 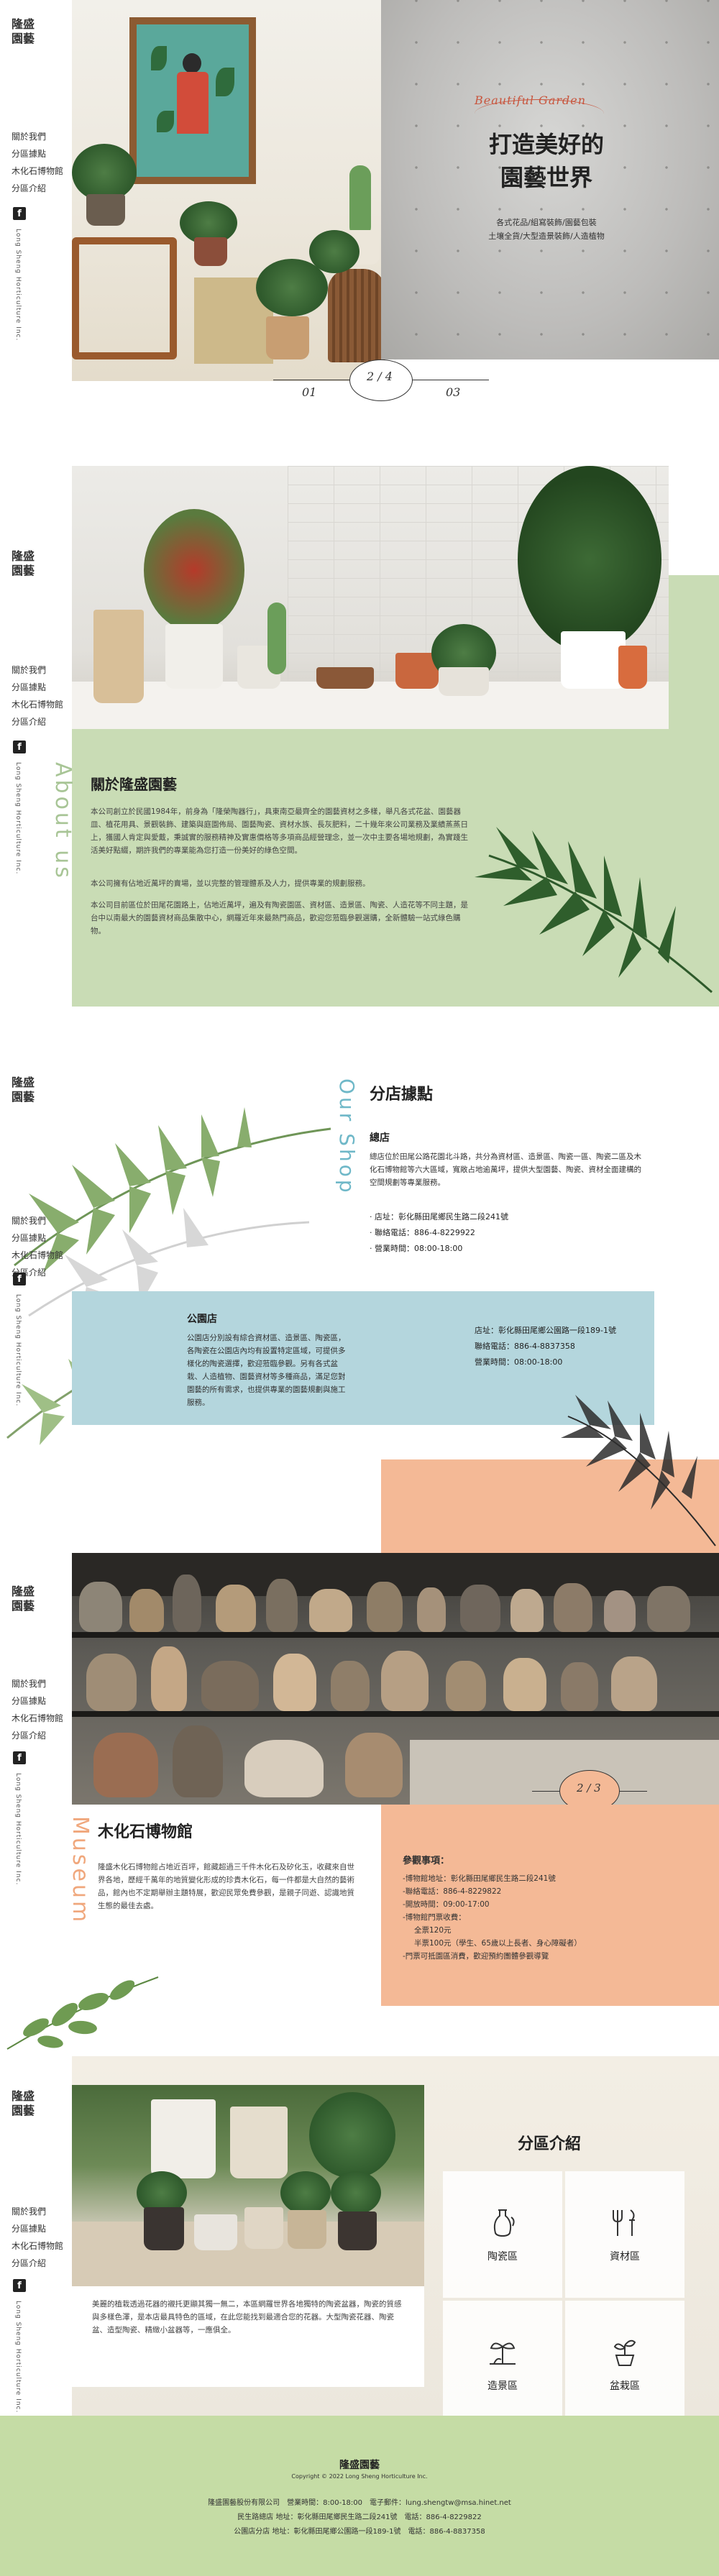 What do you see at coordinates (395, 1679) in the screenshot?
I see `museum-photo-petrified-wood` at bounding box center [395, 1679].